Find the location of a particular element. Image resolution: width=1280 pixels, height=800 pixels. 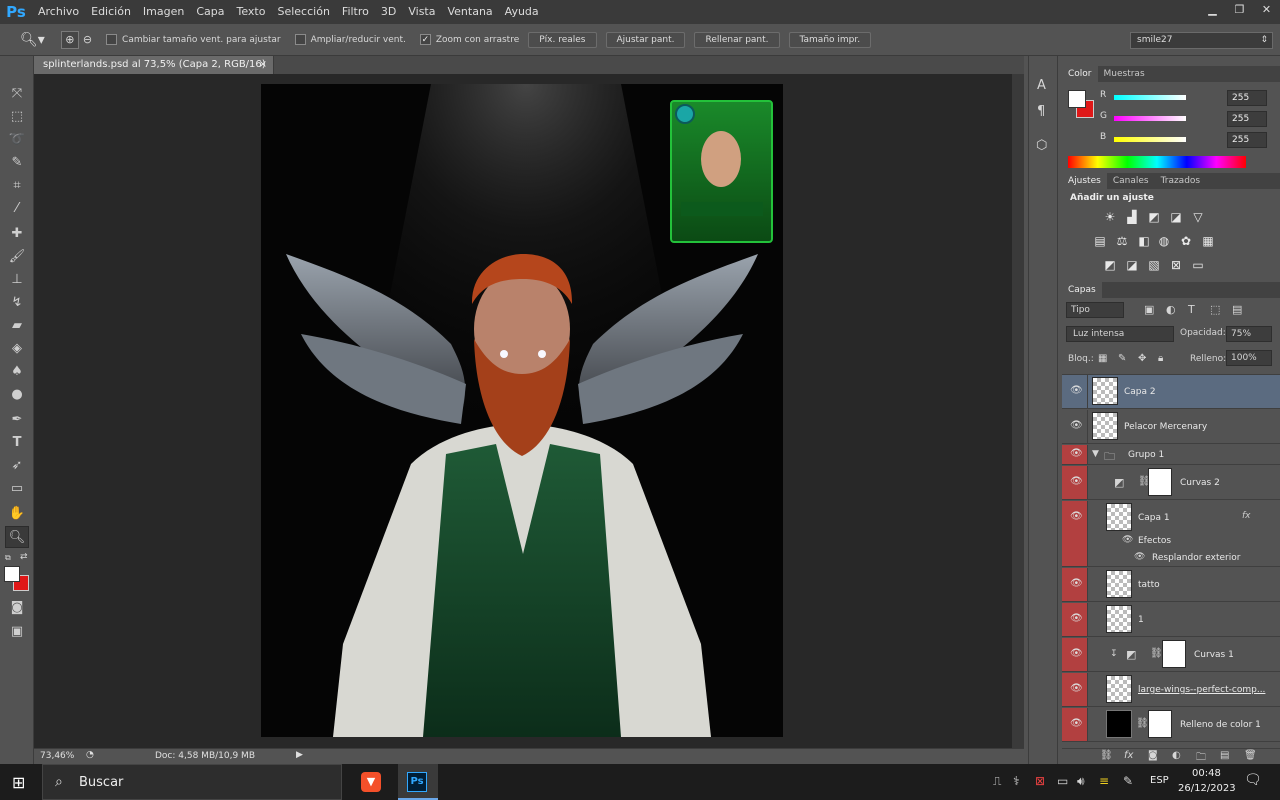

photo-filter-icon: ◍ is located at coordinates (1164, 241).